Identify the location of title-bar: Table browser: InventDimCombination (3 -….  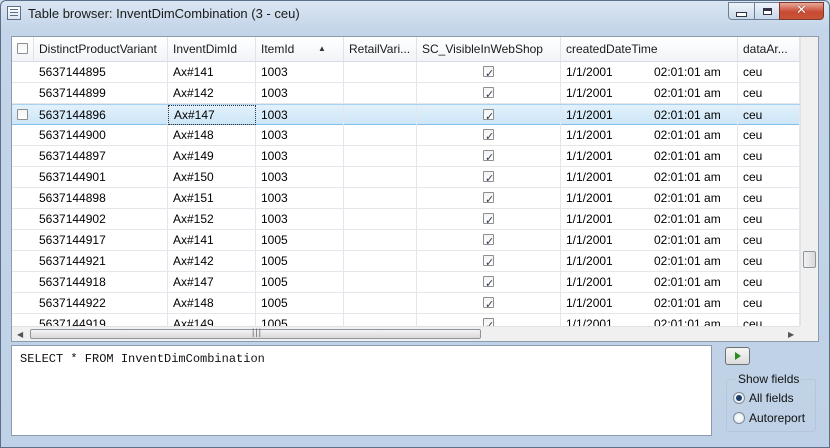
(415, 14).